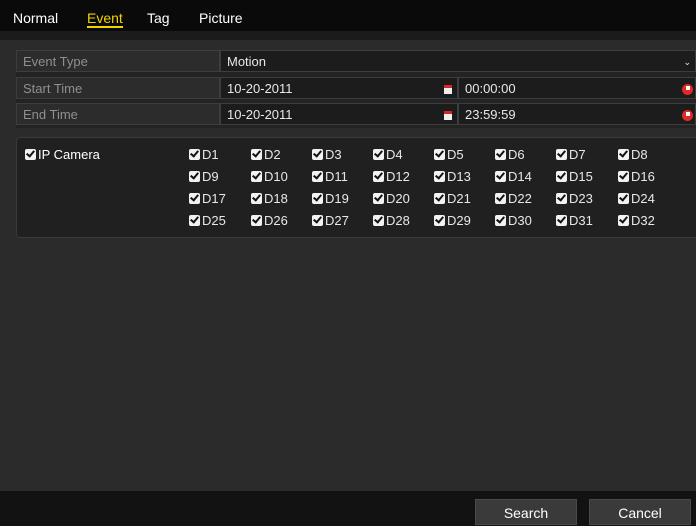  I want to click on channel-checkbox-d3: D3, so click(327, 154).